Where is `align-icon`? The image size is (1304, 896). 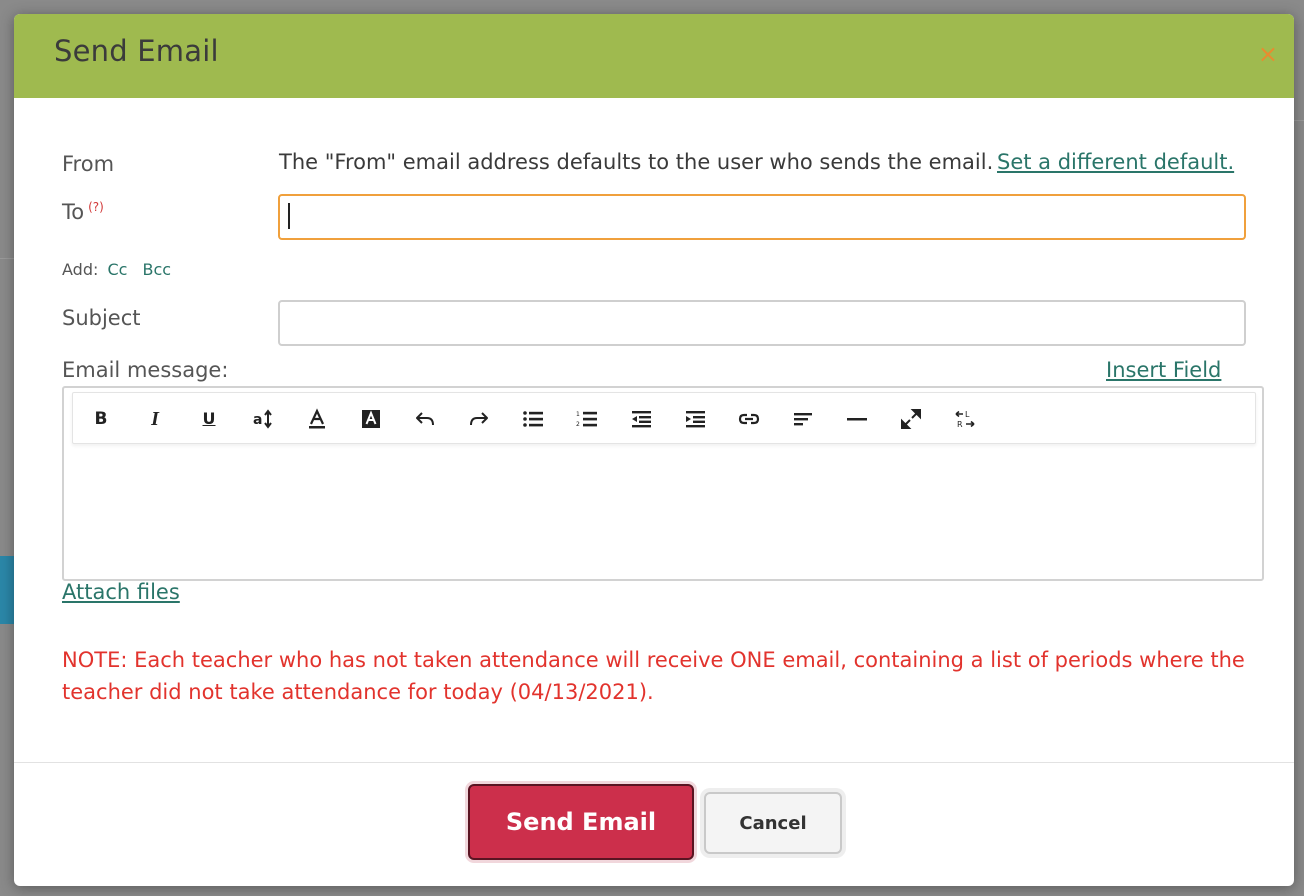 align-icon is located at coordinates (803, 419).